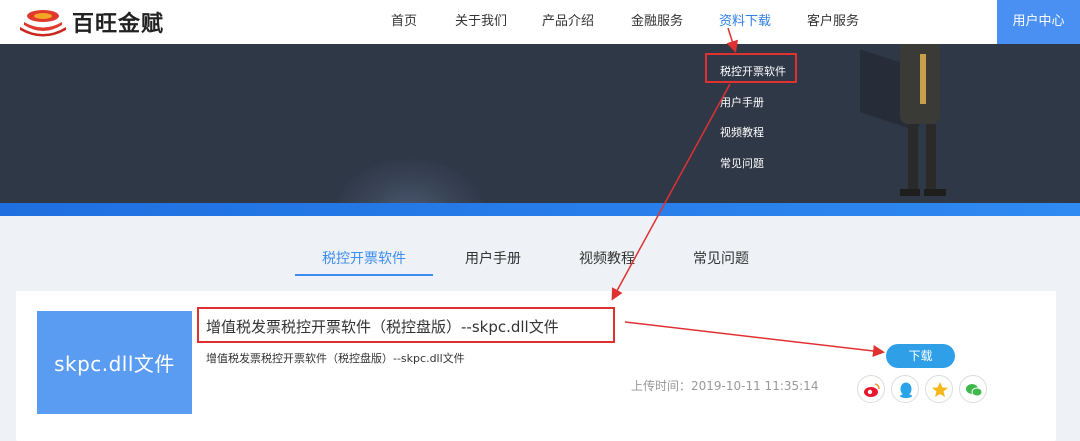  Describe the element at coordinates (754, 339) in the screenshot. I see `arrow-title-to-download` at that location.